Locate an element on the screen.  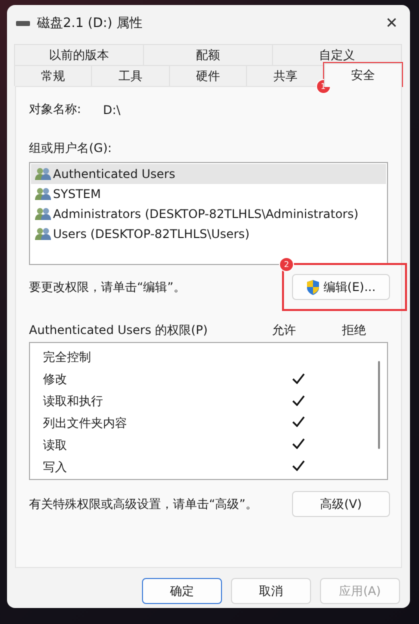
groups-label: 组或用户名(G): is located at coordinates (71, 148).